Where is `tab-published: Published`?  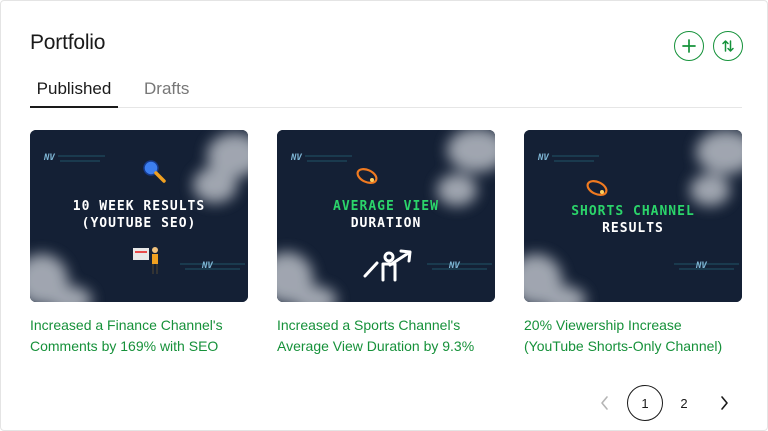
tab-published: Published is located at coordinates (74, 93).